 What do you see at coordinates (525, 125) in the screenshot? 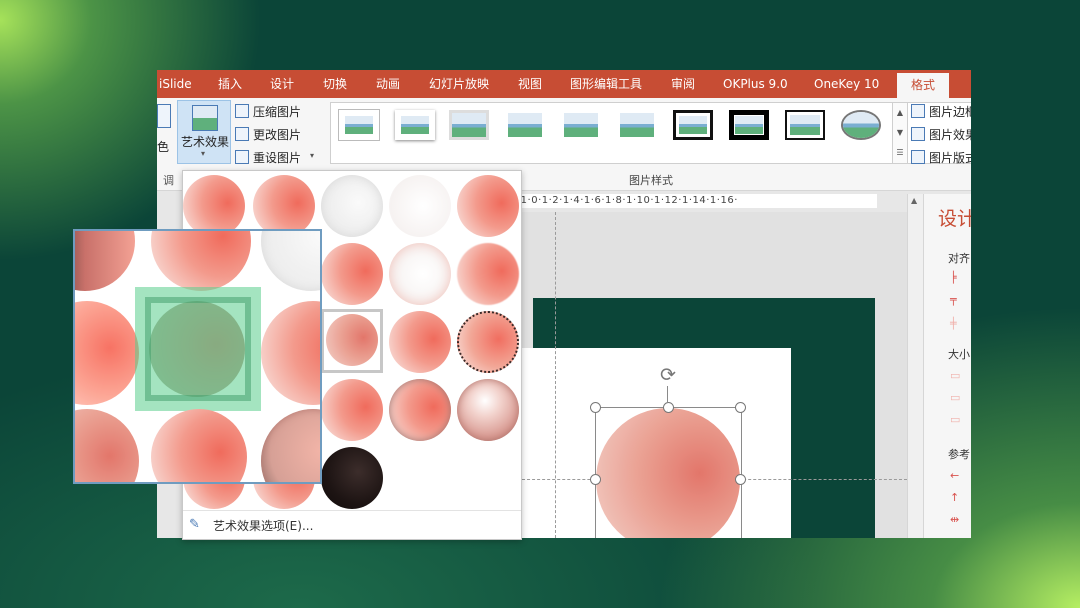
I see `picture-style-reflected` at bounding box center [525, 125].